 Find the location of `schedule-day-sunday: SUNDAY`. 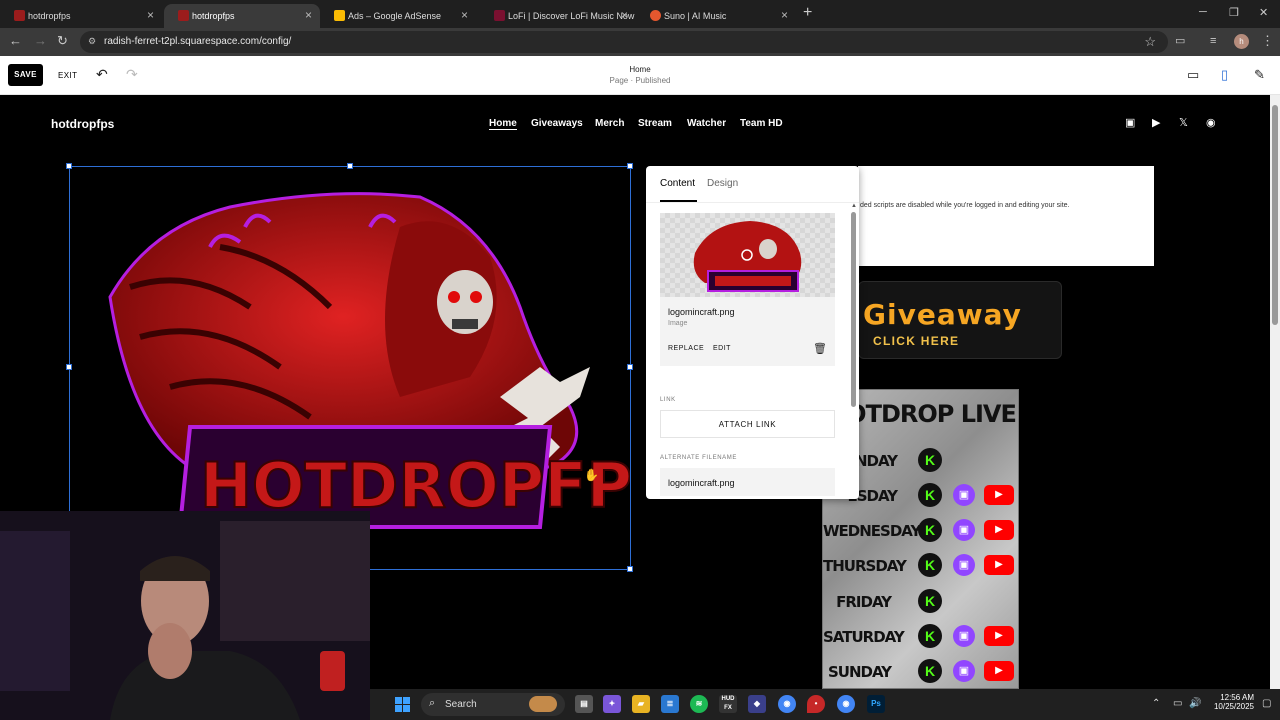

schedule-day-sunday: SUNDAY is located at coordinates (859, 672).